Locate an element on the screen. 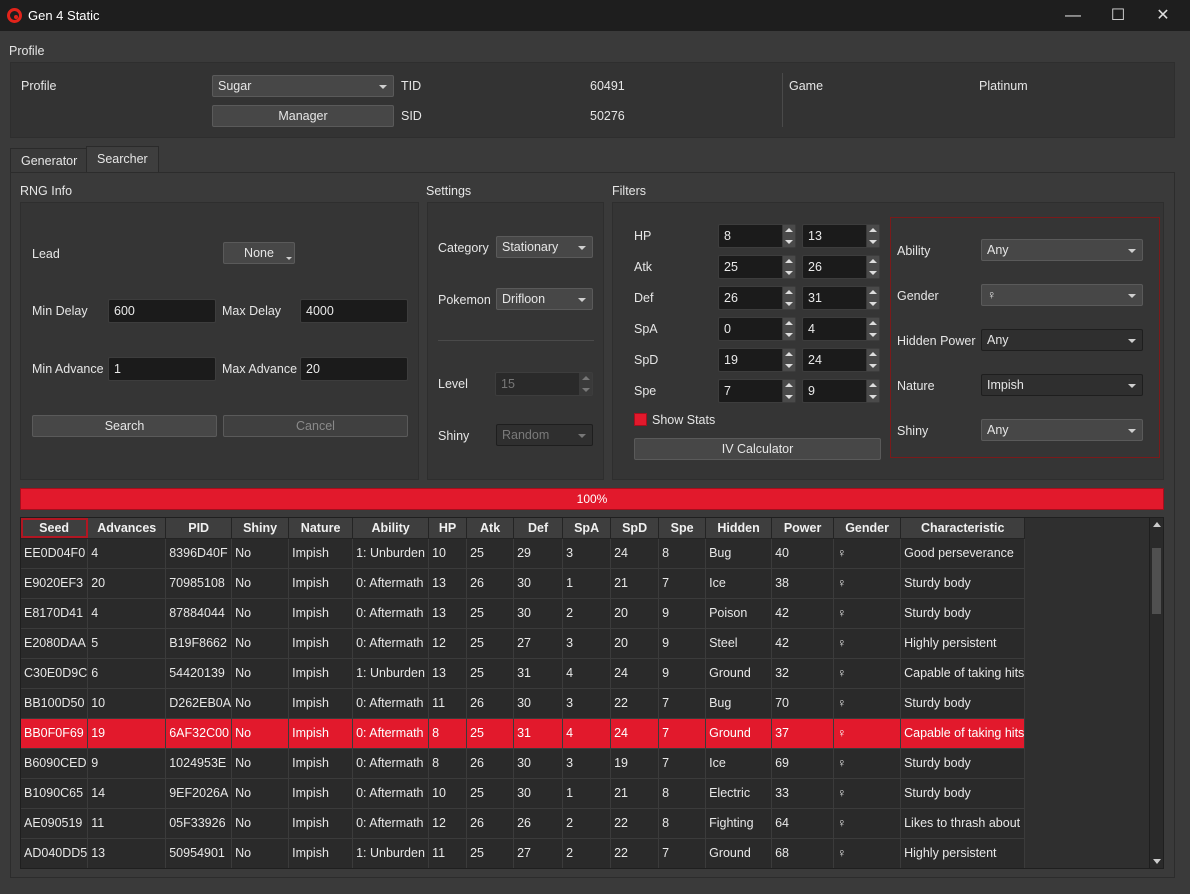 This screenshot has width=1190, height=894. iv-spe-max-buttons is located at coordinates (872, 391).